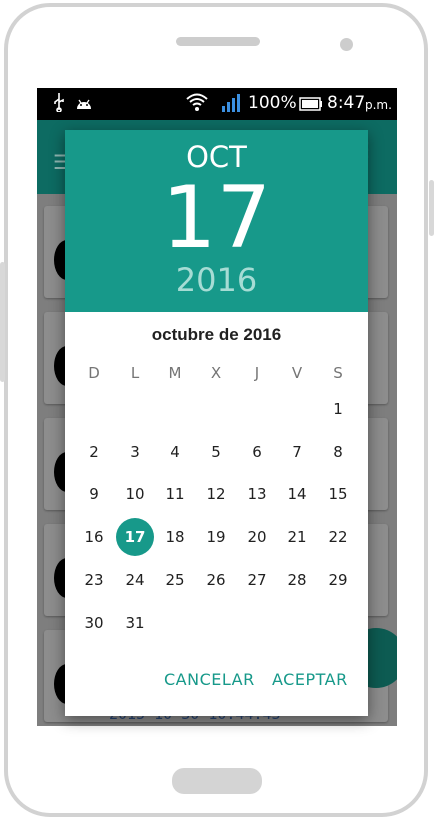 The image size is (434, 824). What do you see at coordinates (218, 41) in the screenshot?
I see `speaker-grille` at bounding box center [218, 41].